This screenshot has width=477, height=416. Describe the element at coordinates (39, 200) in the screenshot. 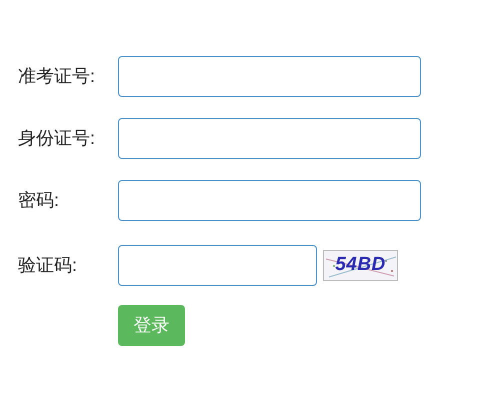

I see `field-label: 密码:` at that location.